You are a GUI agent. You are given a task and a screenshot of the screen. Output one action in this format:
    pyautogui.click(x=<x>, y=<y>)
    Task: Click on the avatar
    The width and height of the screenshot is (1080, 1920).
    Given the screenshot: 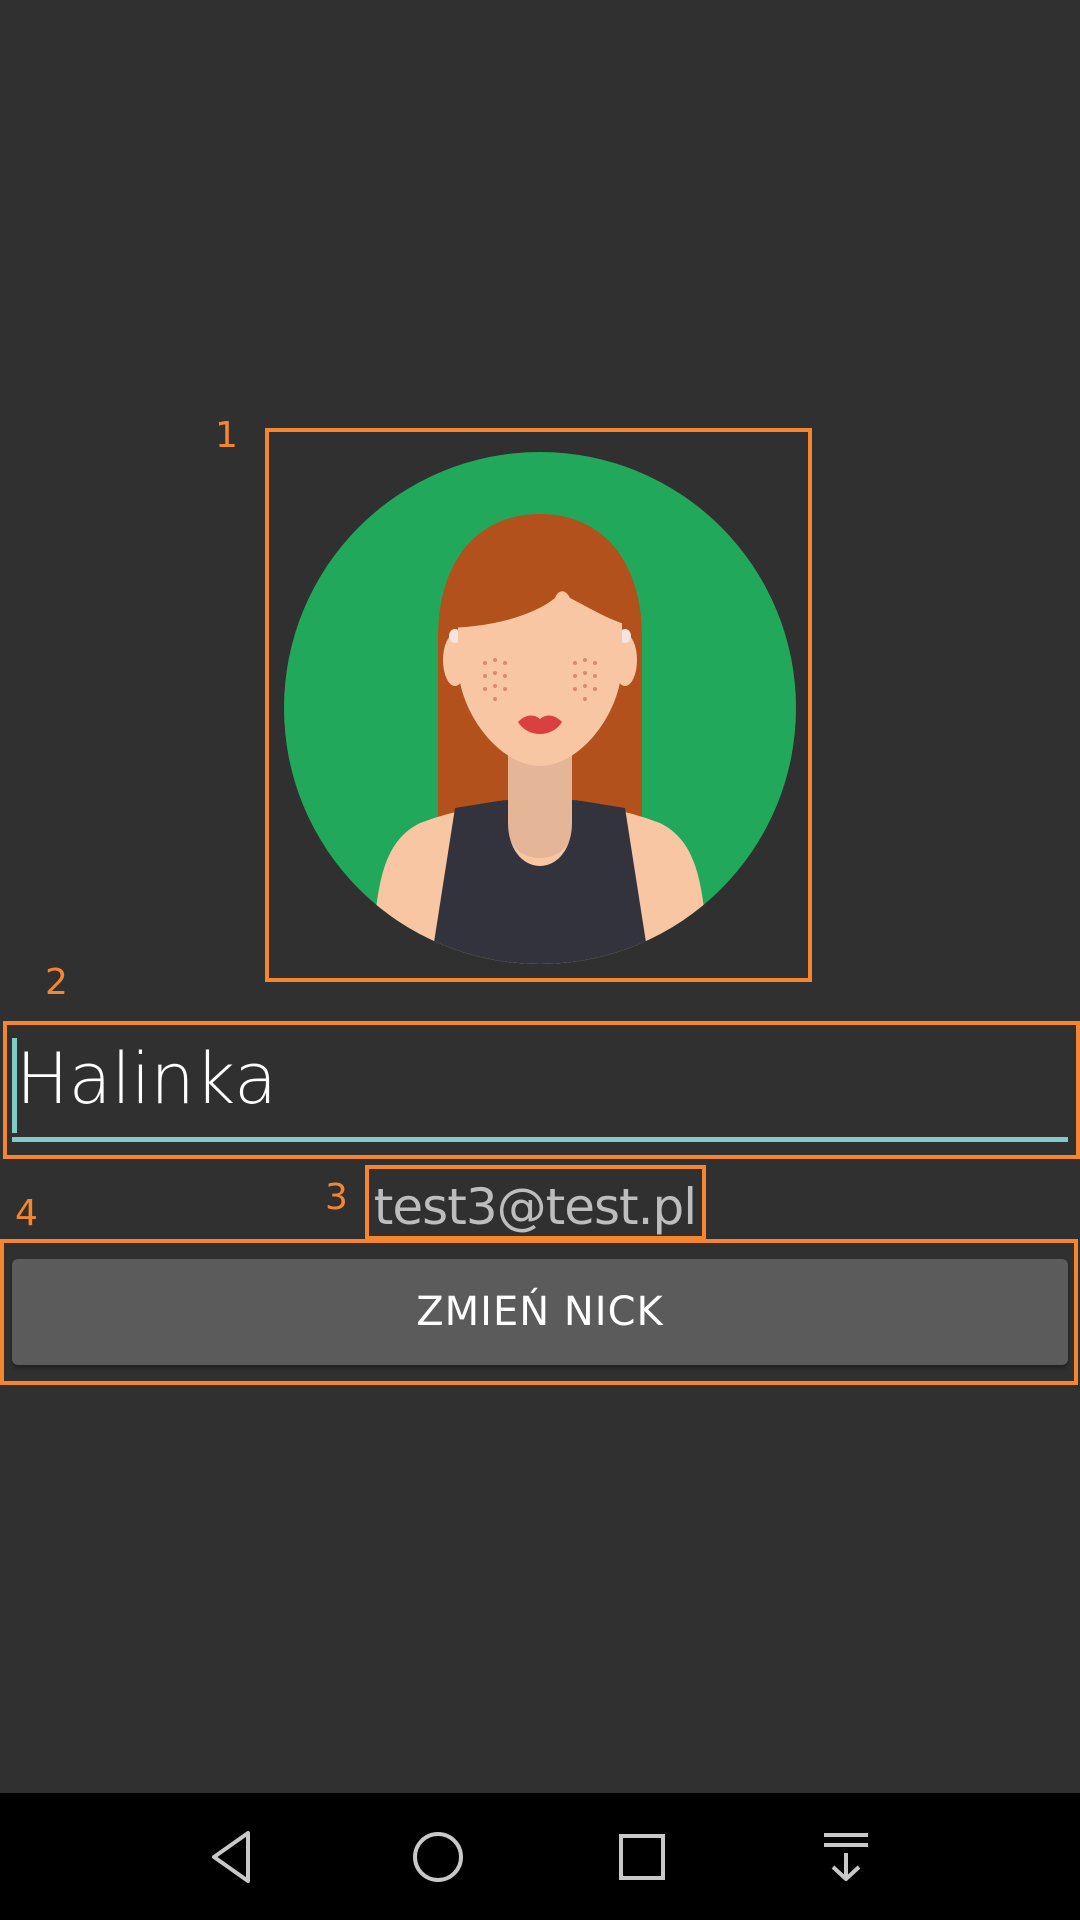 What is the action you would take?
    pyautogui.click(x=540, y=708)
    